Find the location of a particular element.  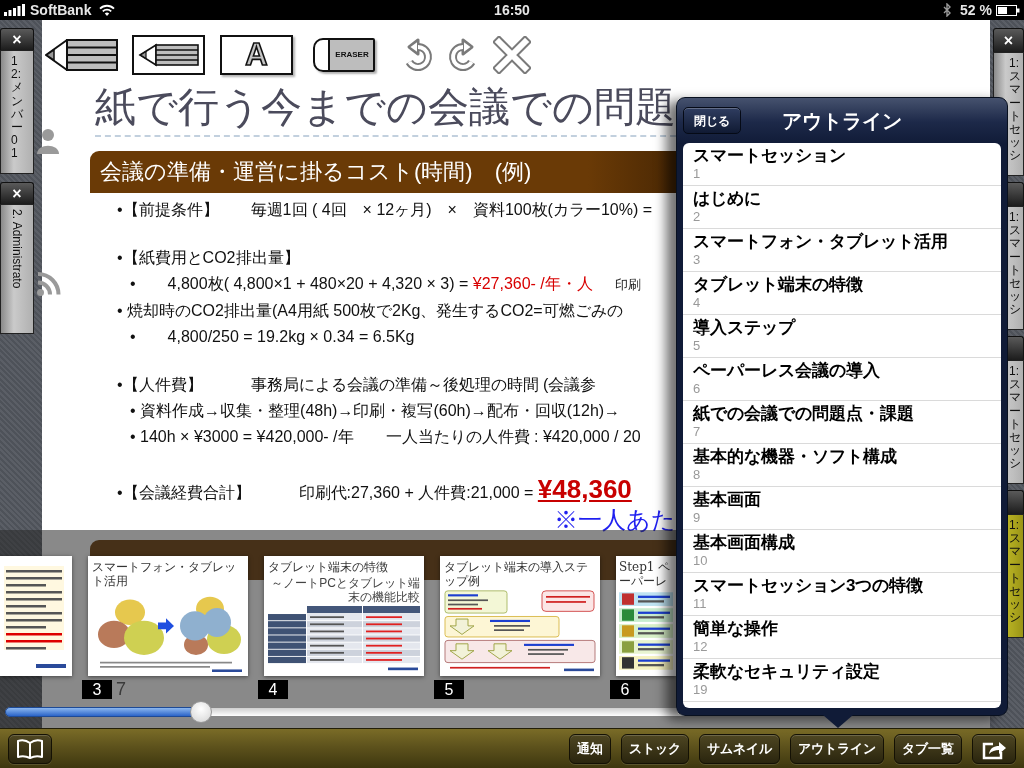

outline-item: 簡単な操作 12 is located at coordinates (842, 637).